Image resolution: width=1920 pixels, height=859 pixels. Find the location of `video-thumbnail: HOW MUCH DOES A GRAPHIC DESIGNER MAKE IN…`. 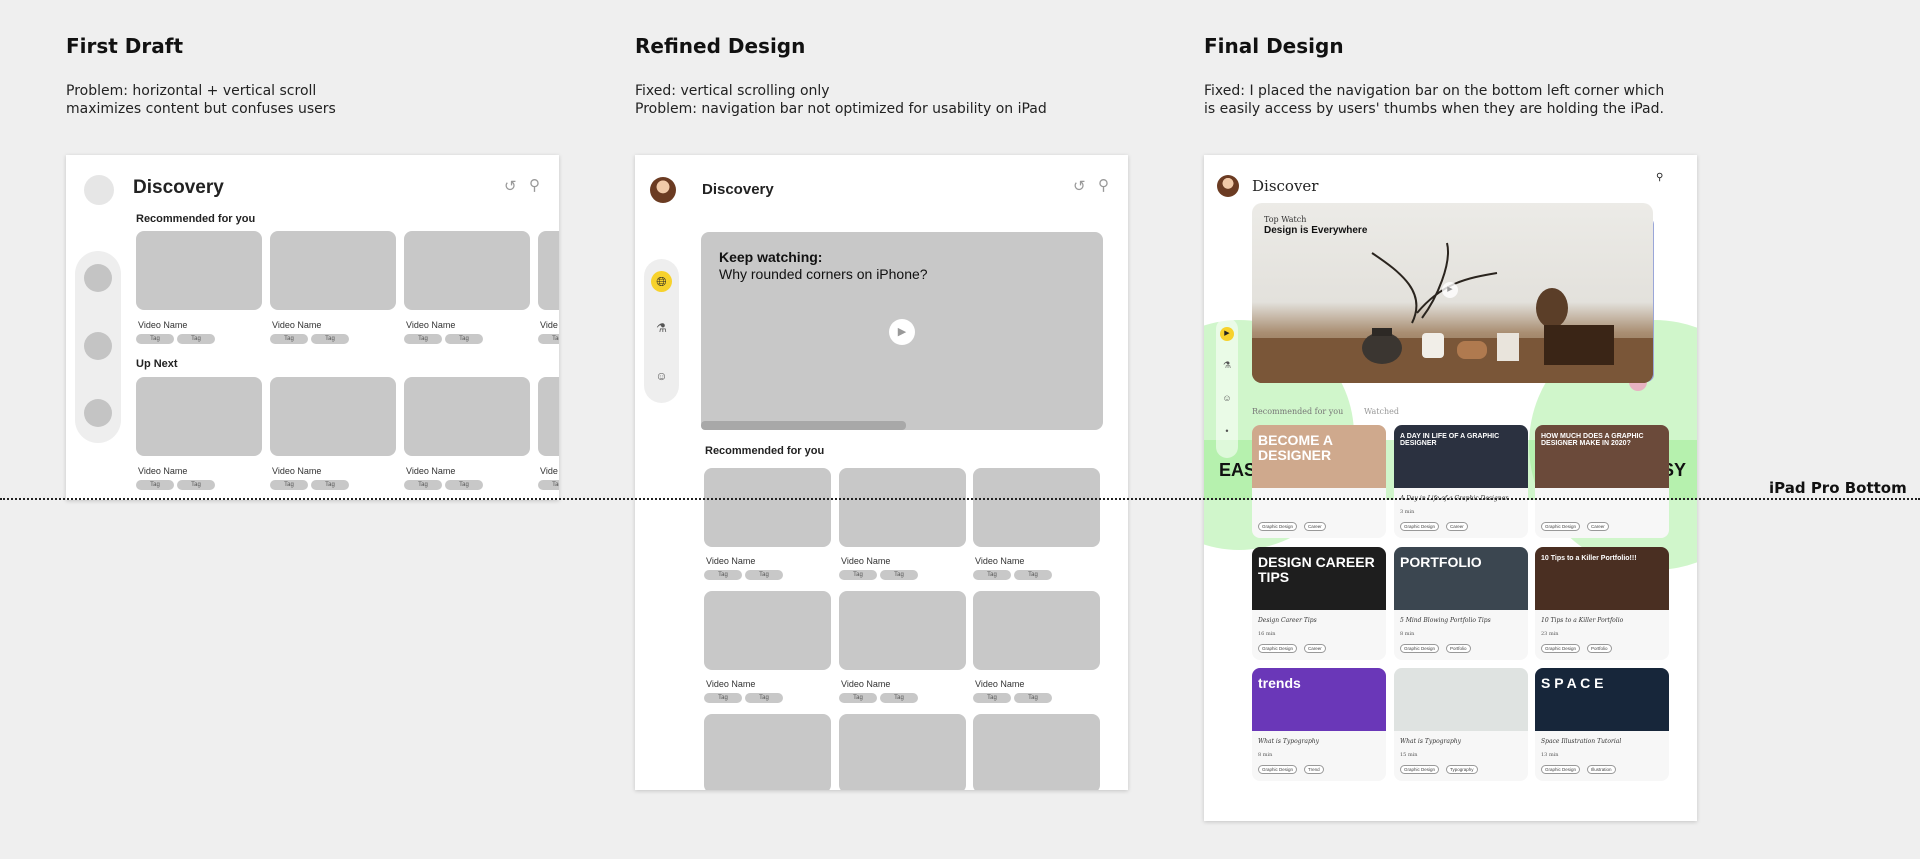

video-thumbnail: HOW MUCH DOES A GRAPHIC DESIGNER MAKE IN… is located at coordinates (1602, 456).